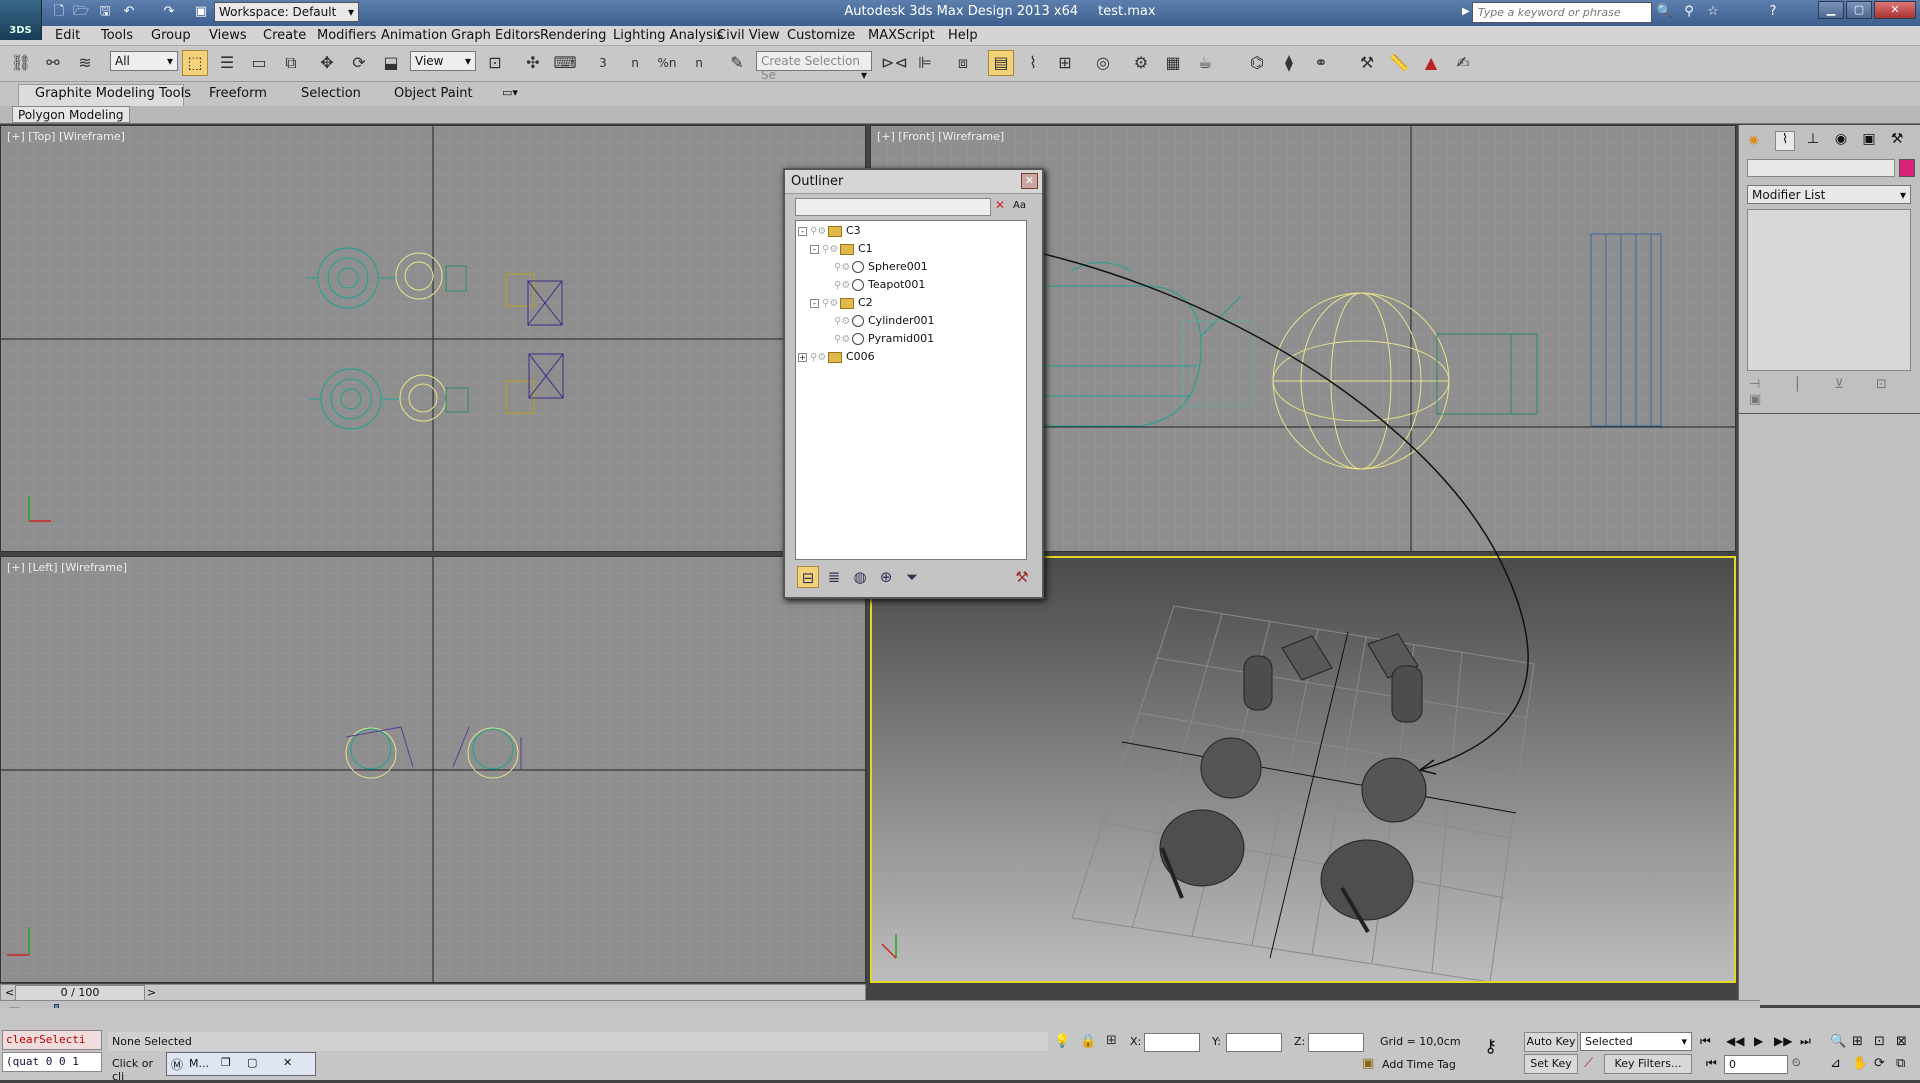  I want to click on reference-coordinate-dropdown: View ▾, so click(443, 61).